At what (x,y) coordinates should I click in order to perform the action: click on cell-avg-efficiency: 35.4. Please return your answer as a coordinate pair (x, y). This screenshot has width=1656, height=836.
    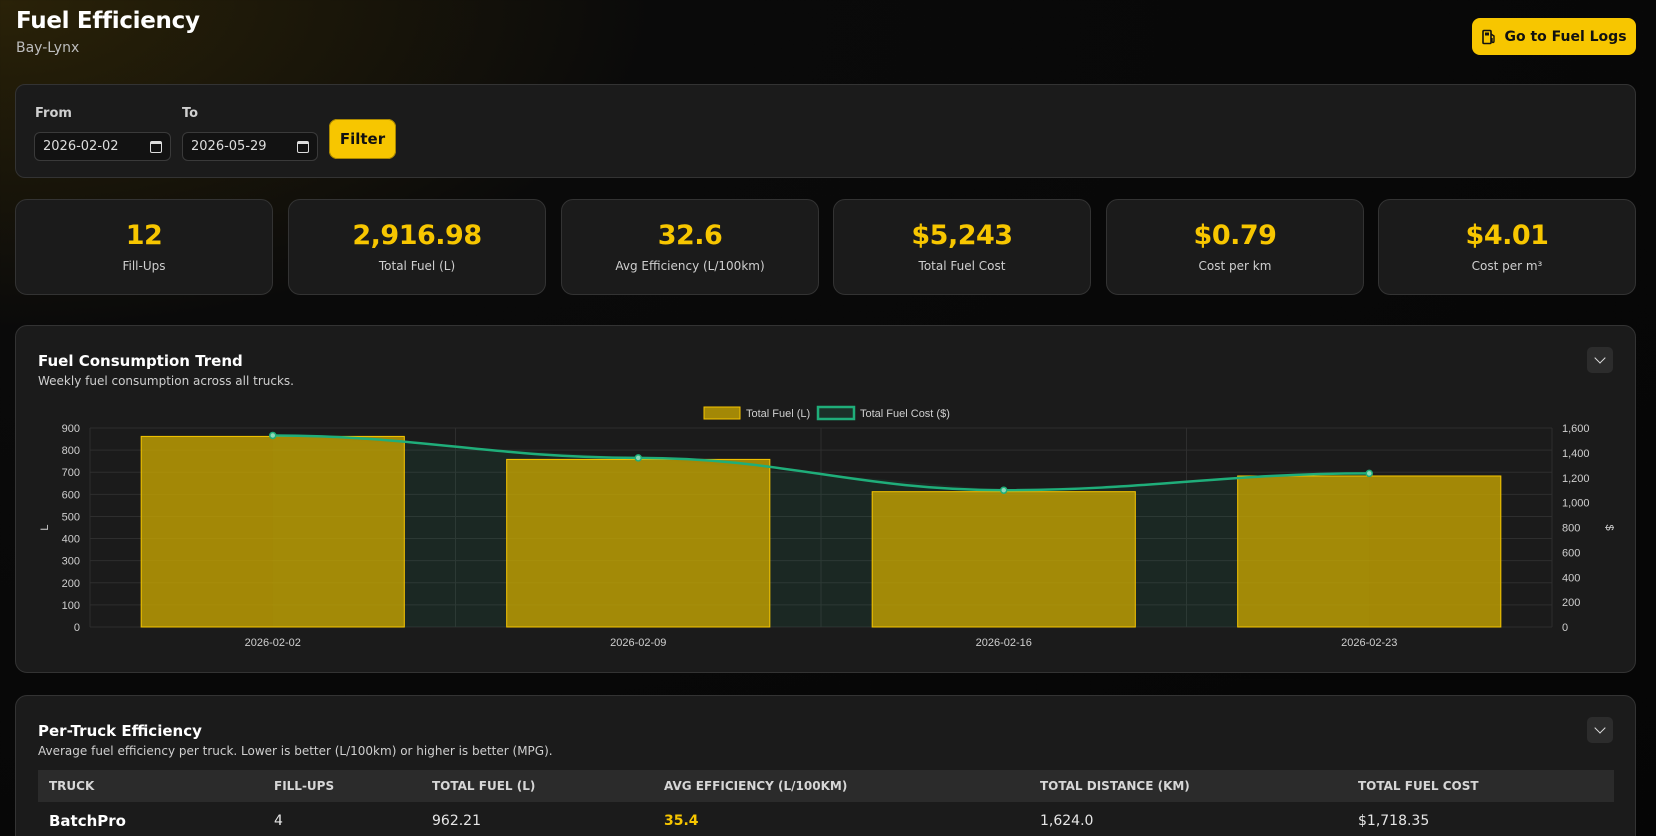
    Looking at the image, I should click on (681, 821).